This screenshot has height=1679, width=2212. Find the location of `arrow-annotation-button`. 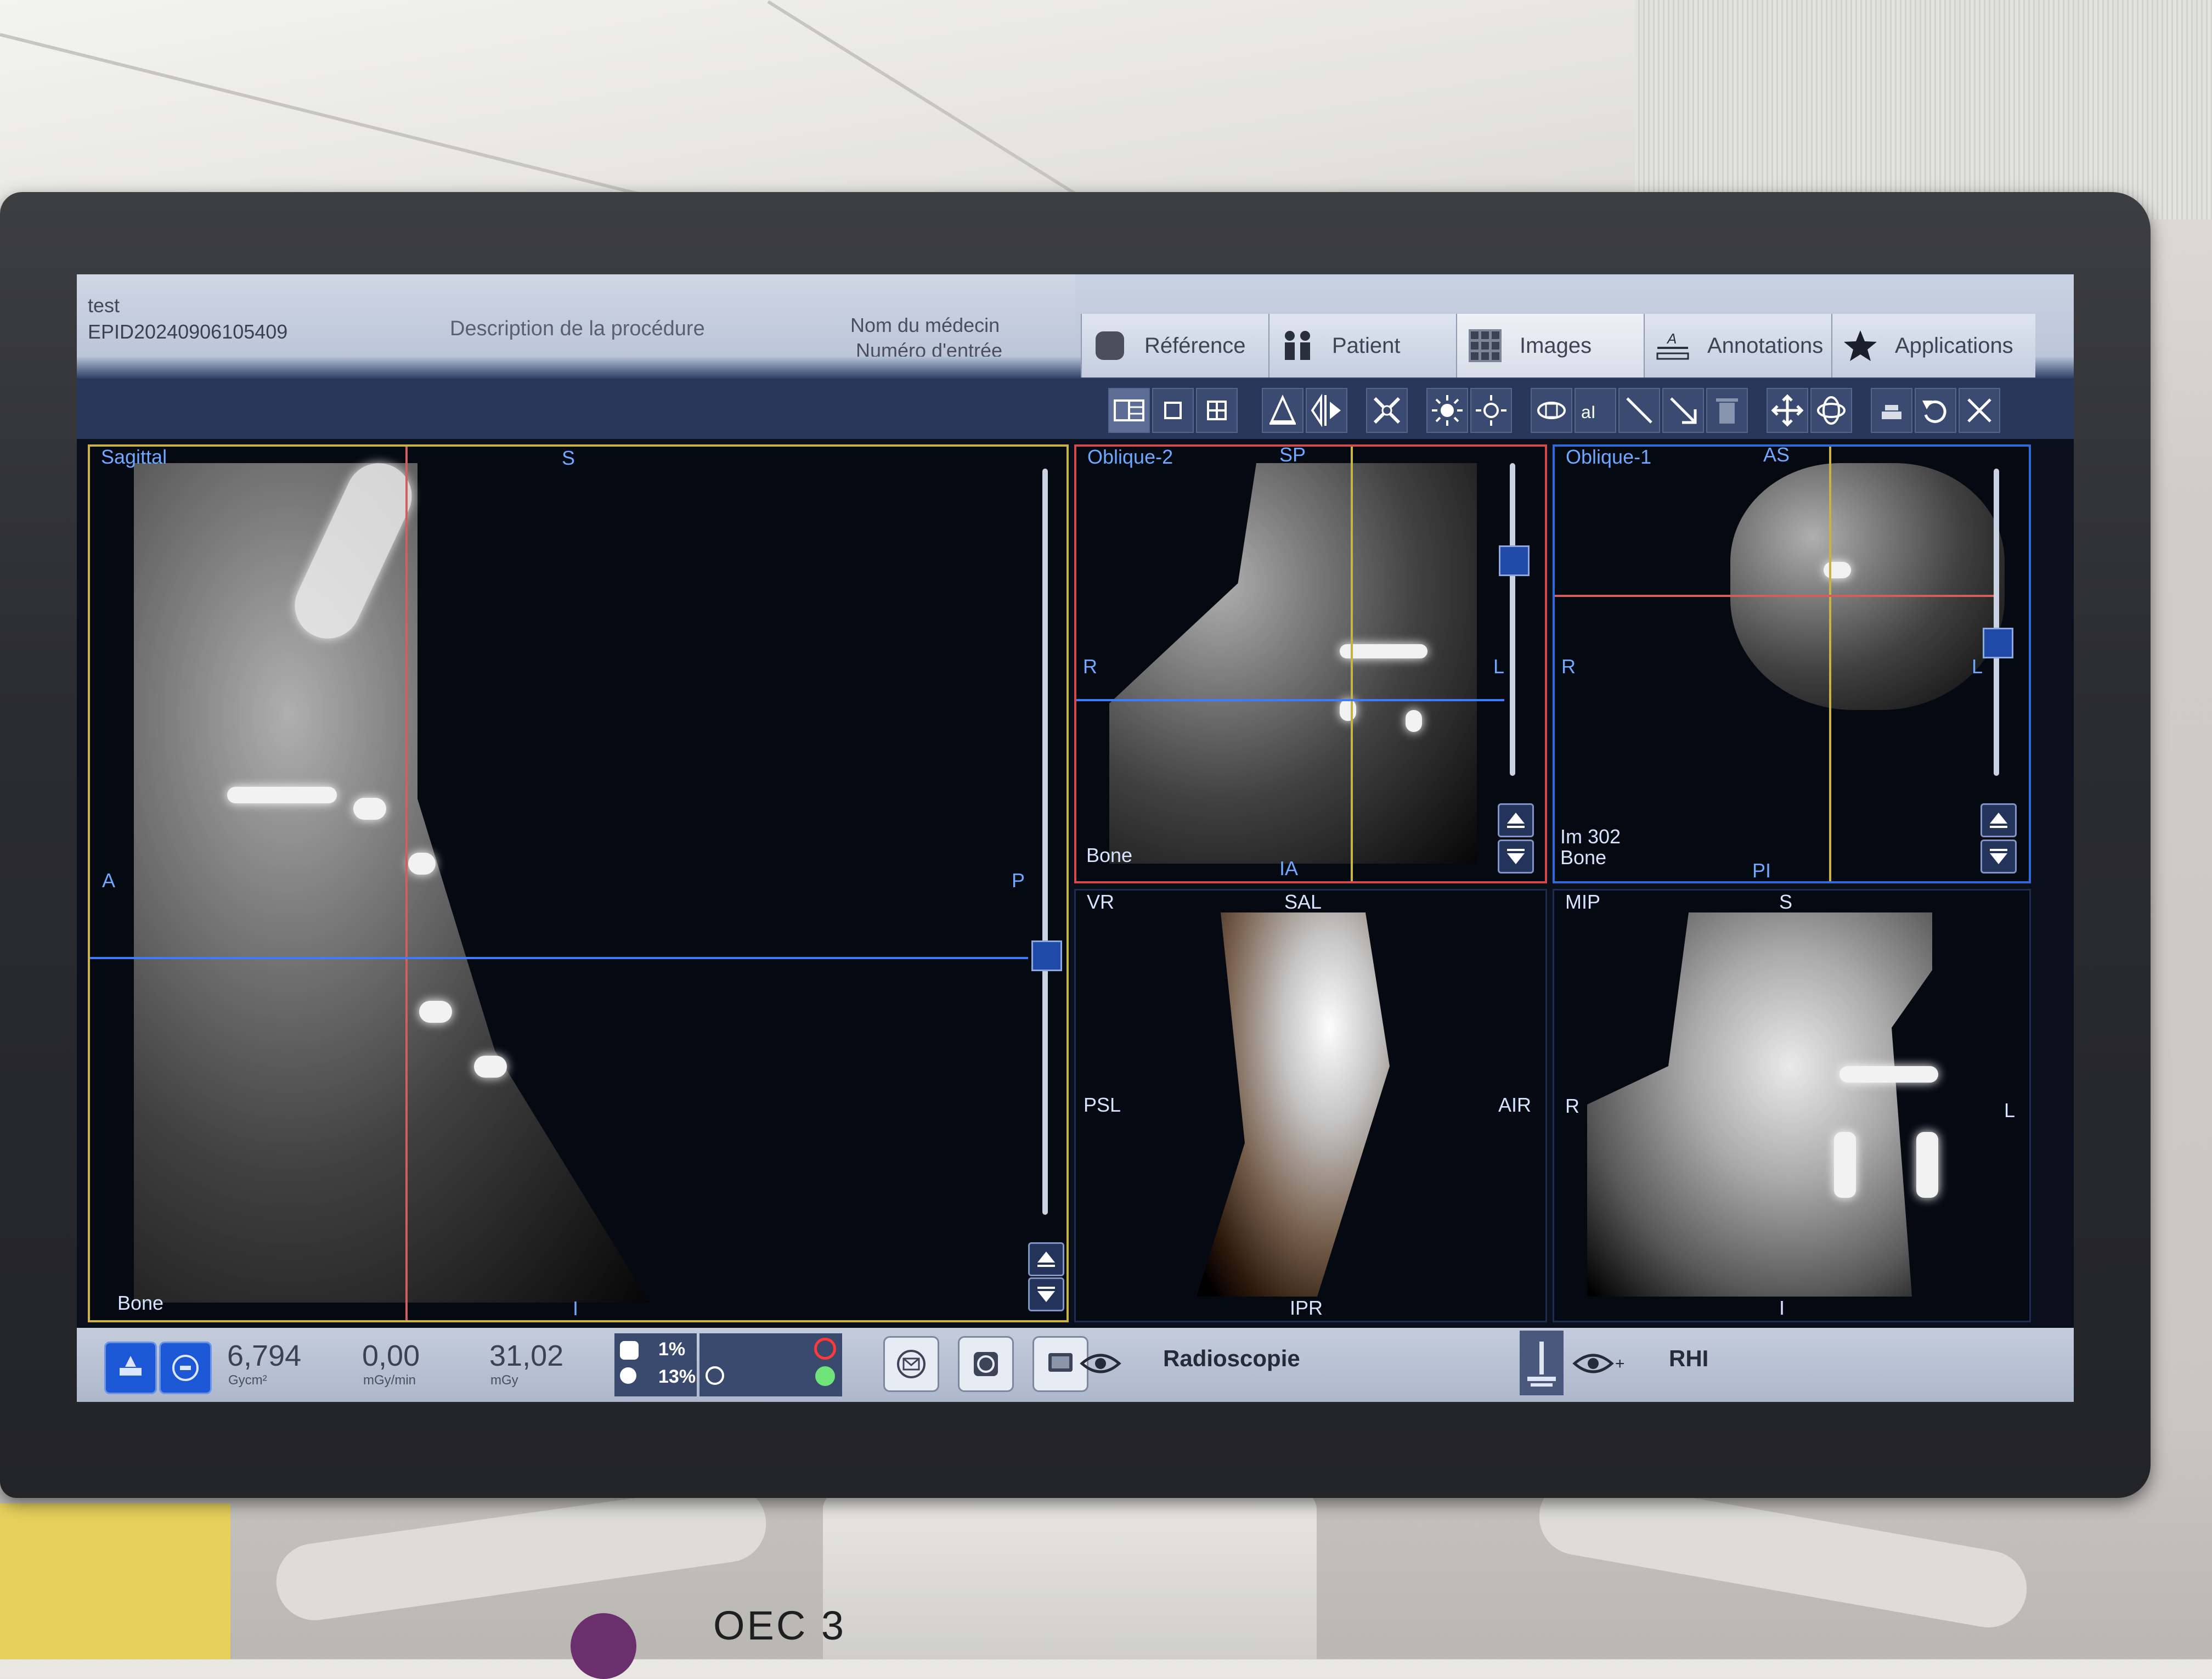

arrow-annotation-button is located at coordinates (1683, 411).